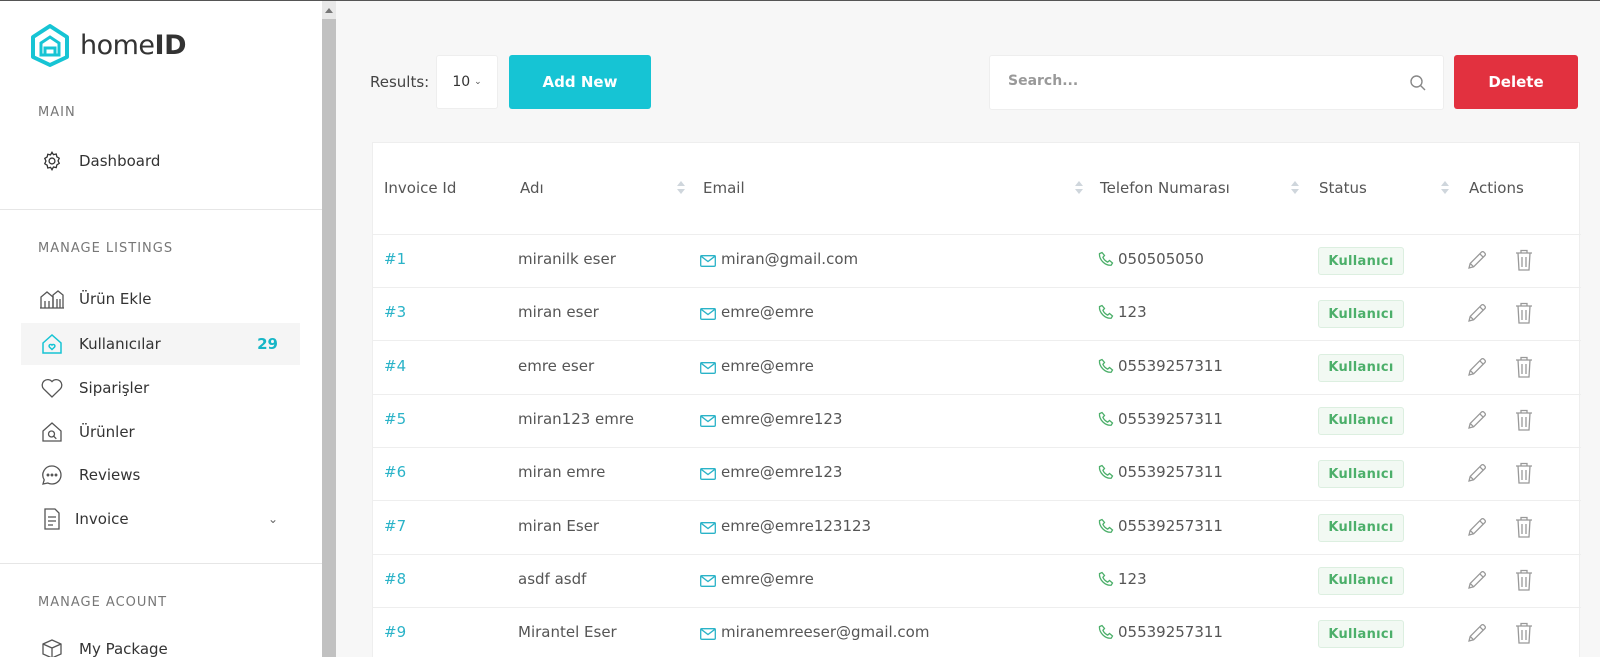 This screenshot has height=657, width=1600. Describe the element at coordinates (52, 475) in the screenshot. I see `chat-bubble-icon` at that location.